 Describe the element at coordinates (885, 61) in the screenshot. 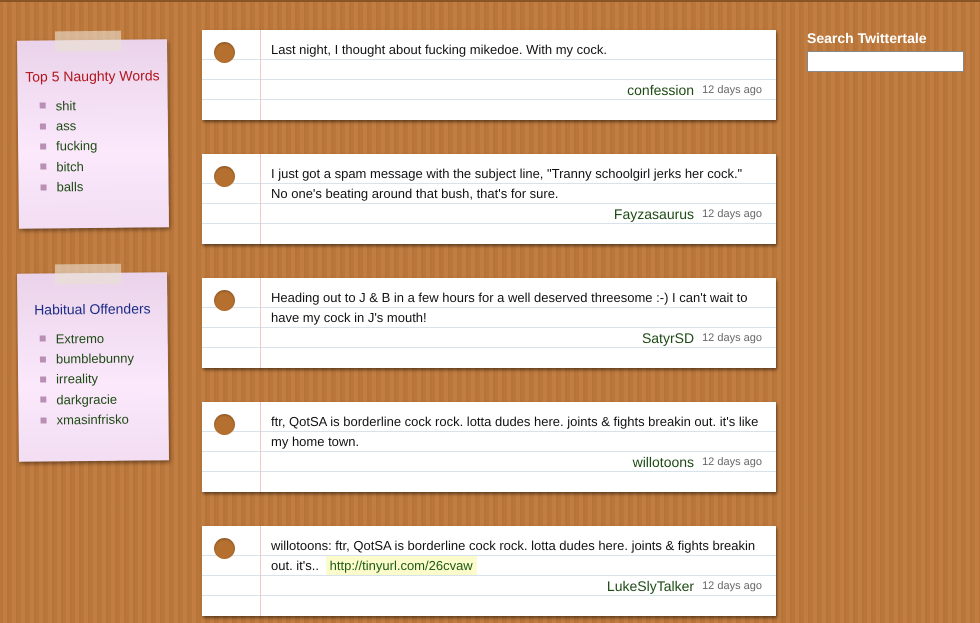

I see `search-field` at that location.